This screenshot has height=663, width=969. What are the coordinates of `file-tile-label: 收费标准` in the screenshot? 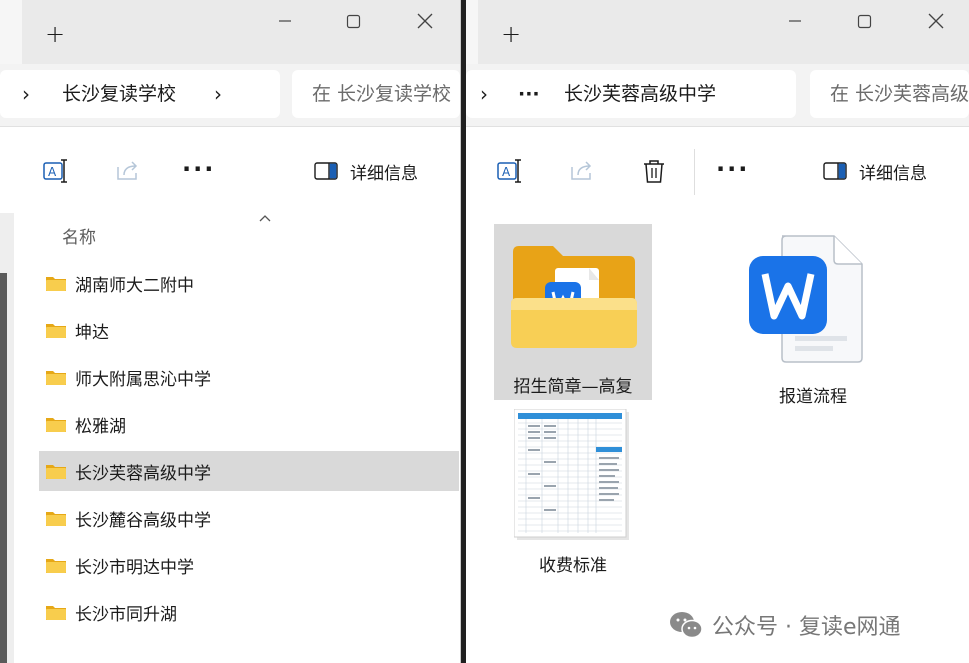 It's located at (573, 566).